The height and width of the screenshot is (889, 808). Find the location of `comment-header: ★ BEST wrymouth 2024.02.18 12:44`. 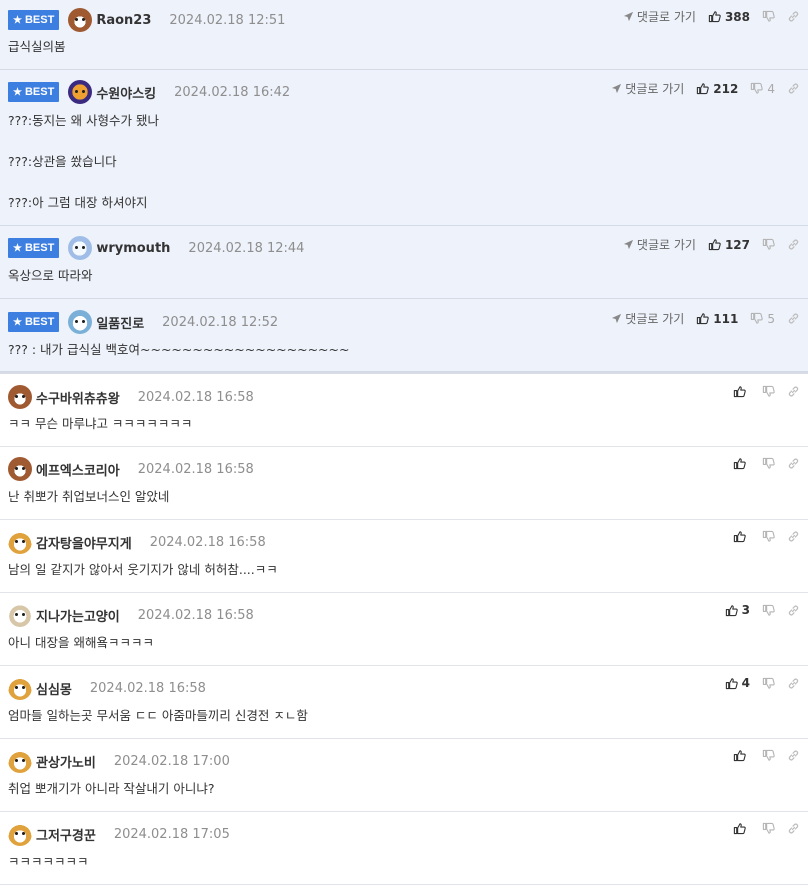

comment-header: ★ BEST wrymouth 2024.02.18 12:44 is located at coordinates (156, 248).